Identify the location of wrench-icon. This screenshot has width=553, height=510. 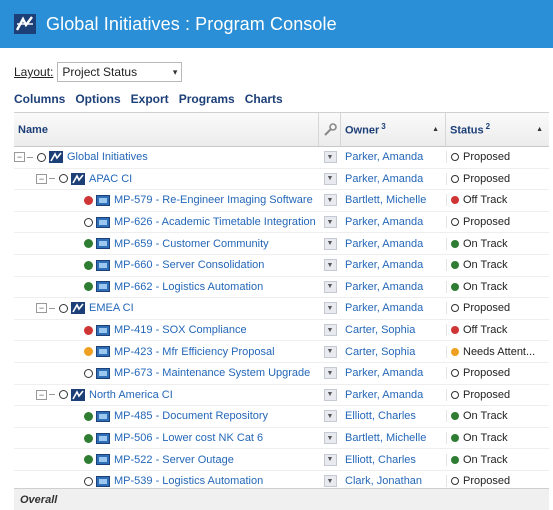
(330, 129).